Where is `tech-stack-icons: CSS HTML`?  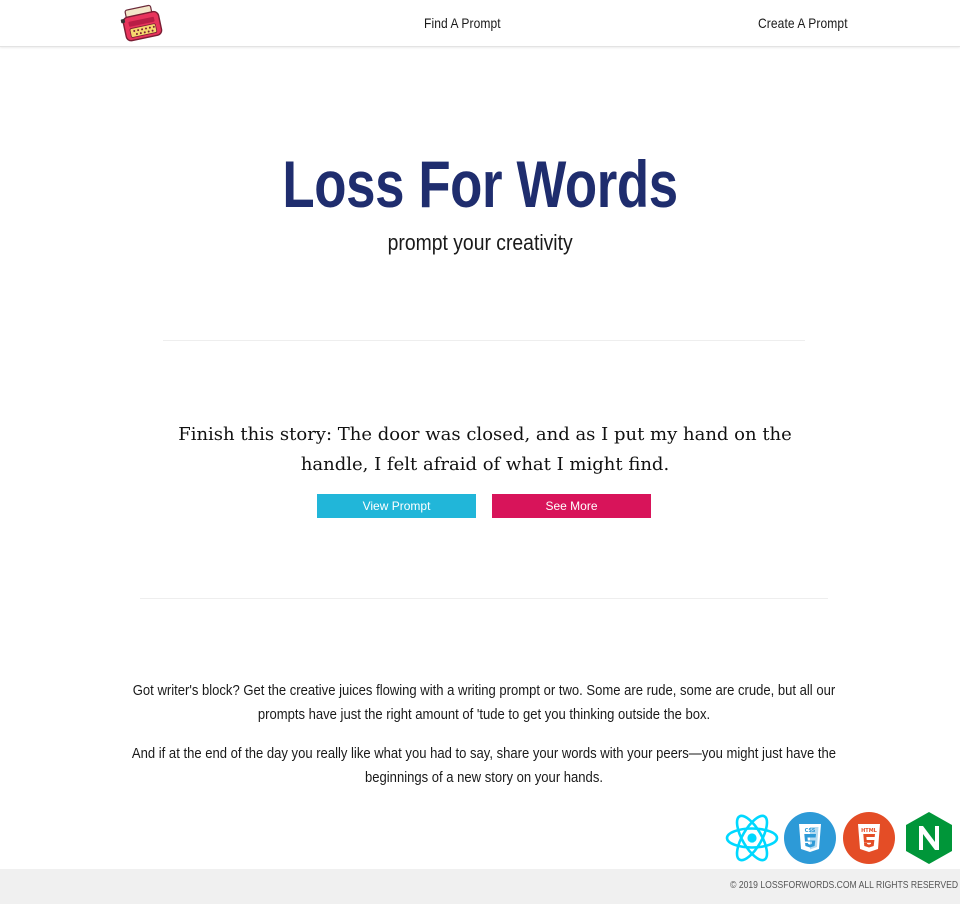
tech-stack-icons: CSS HTML is located at coordinates (842, 838).